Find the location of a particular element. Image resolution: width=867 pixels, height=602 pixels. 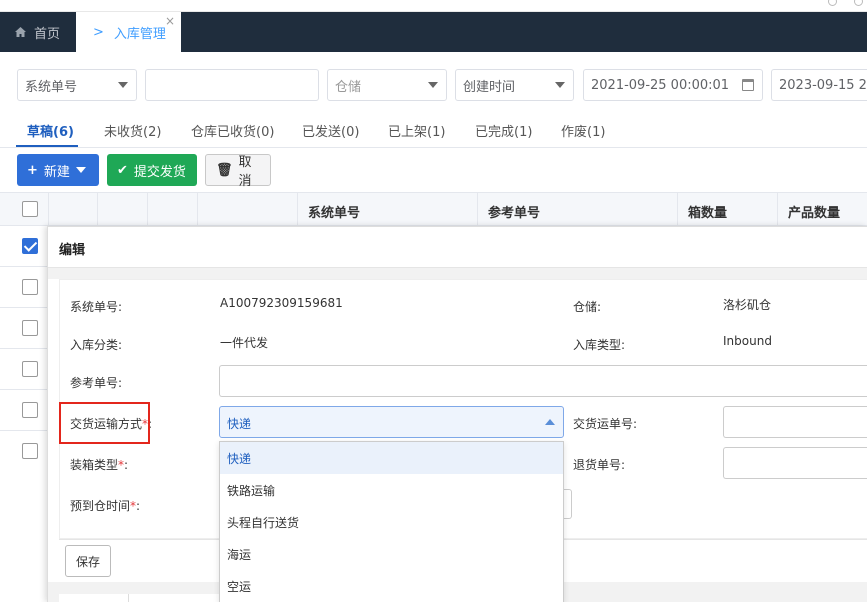

value-system-no: A100792309159681 is located at coordinates (281, 303).